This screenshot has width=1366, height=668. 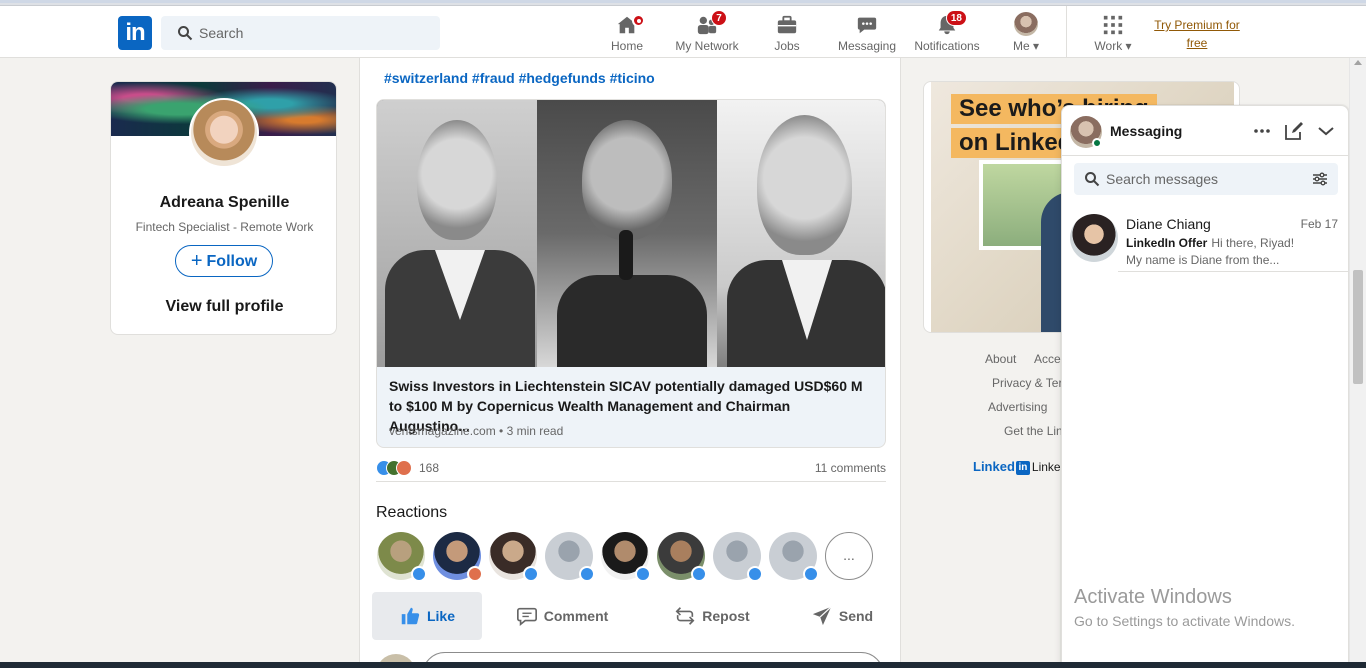 I want to click on browser-accent, so click(x=683, y=1).